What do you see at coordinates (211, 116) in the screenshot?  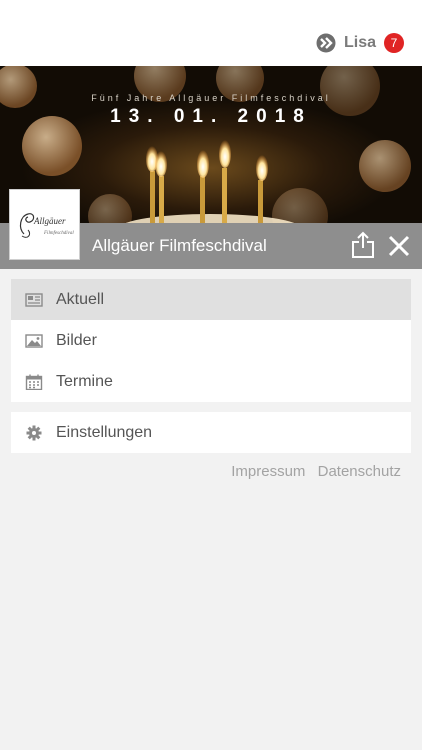 I see `hero-date: 13. 01. 2018` at bounding box center [211, 116].